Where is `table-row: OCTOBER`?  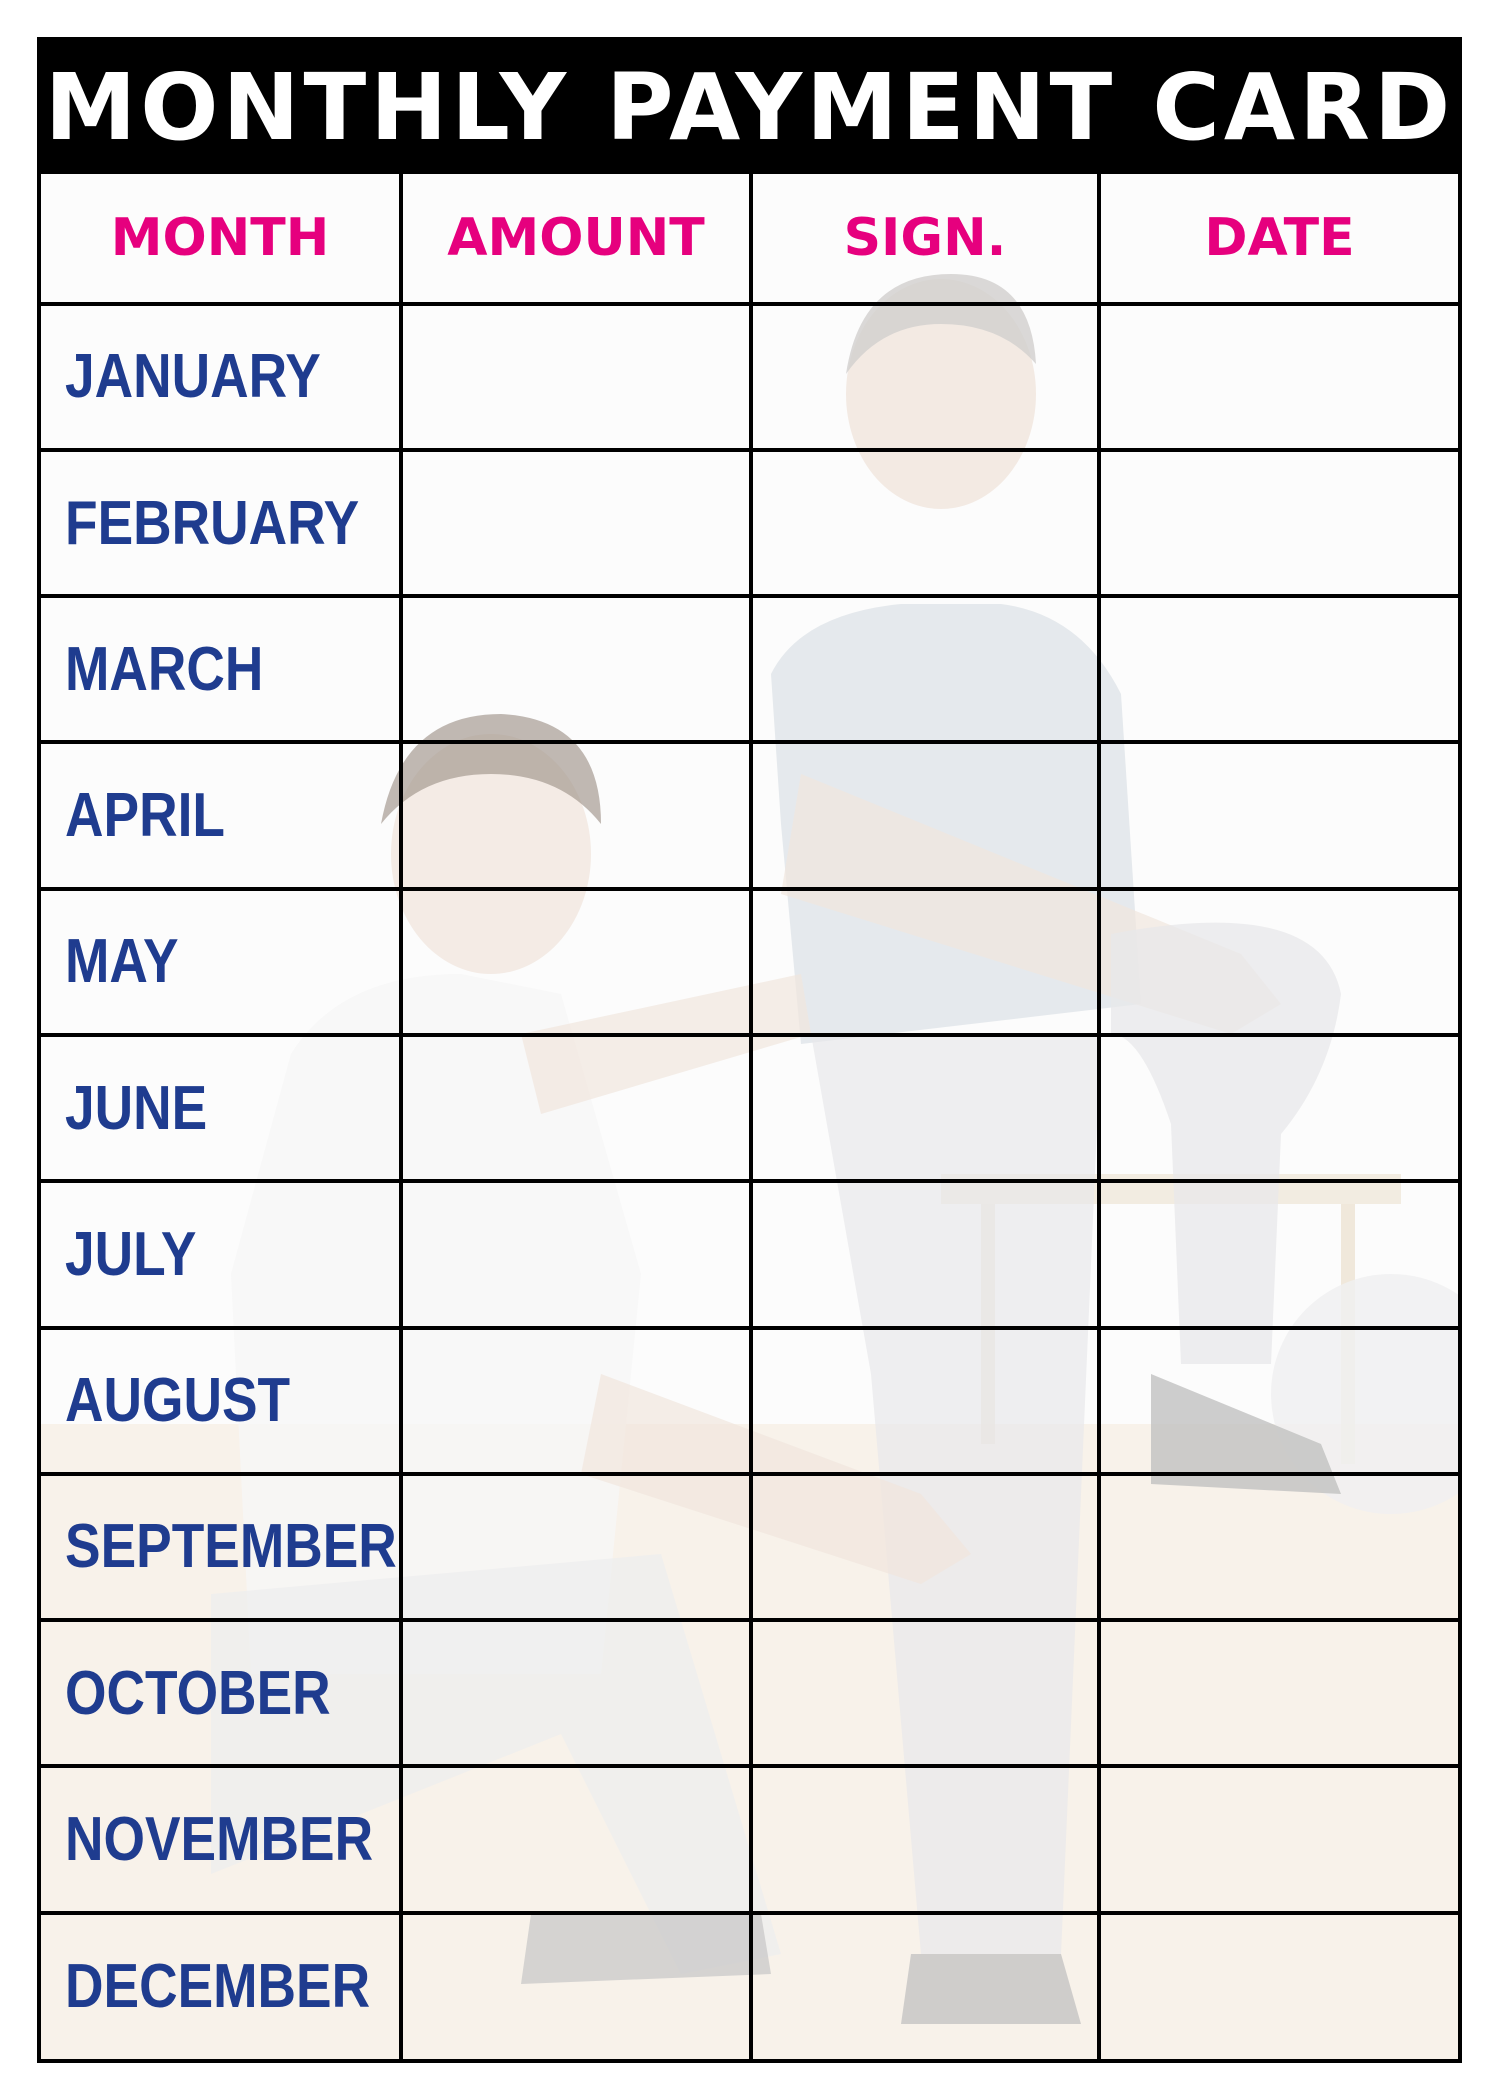
table-row: OCTOBER is located at coordinates (749, 1693).